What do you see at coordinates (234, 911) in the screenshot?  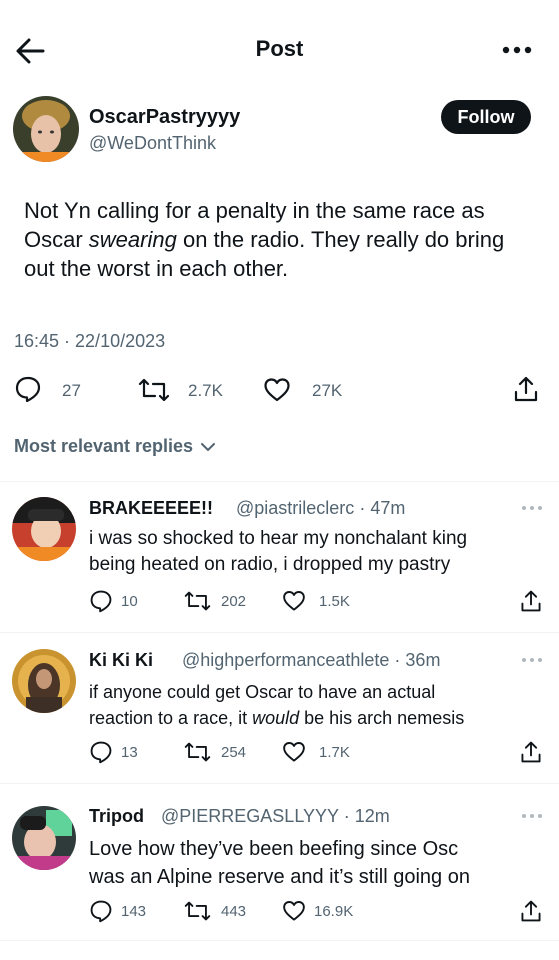 I see `repost-count: 443` at bounding box center [234, 911].